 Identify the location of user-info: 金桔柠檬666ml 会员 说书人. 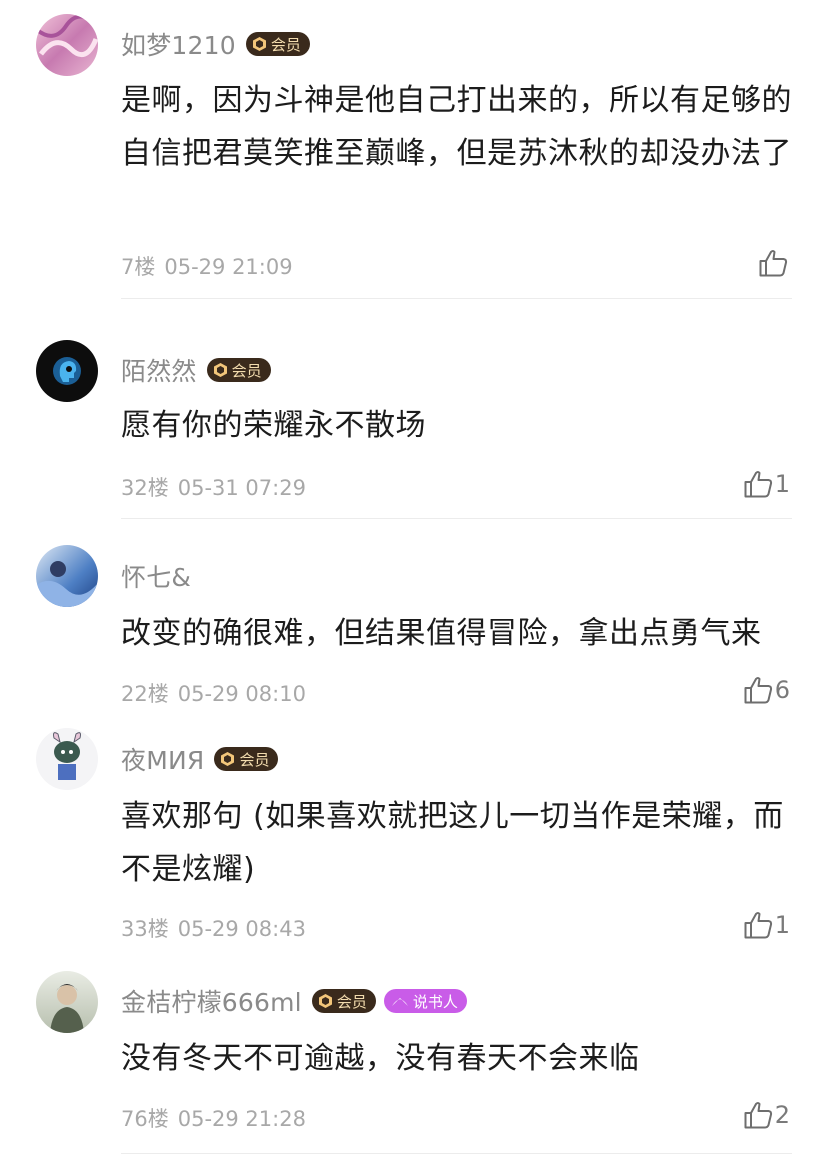
(294, 1001).